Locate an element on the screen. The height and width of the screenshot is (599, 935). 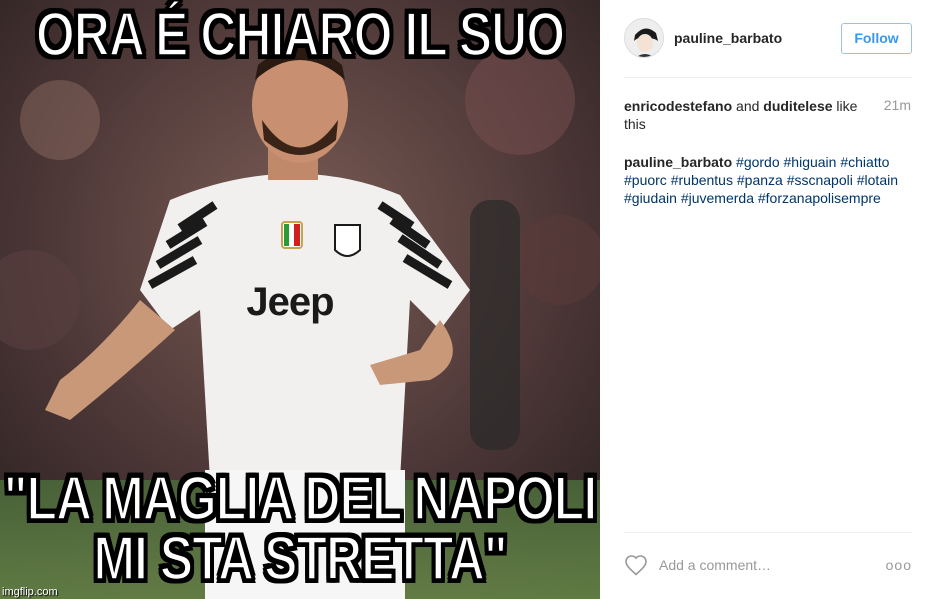
post-timestamp: 21m is located at coordinates (897, 105).